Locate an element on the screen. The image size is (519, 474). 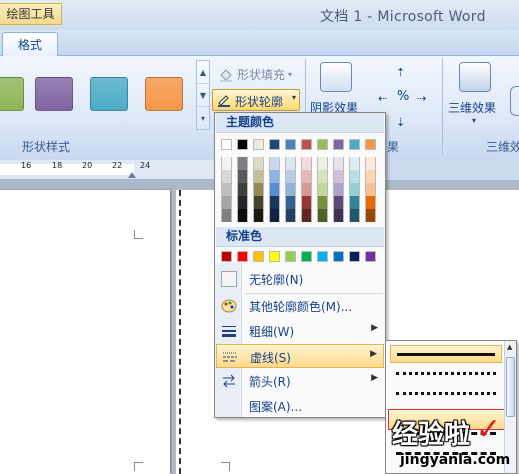
shape-style-teal is located at coordinates (109, 94).